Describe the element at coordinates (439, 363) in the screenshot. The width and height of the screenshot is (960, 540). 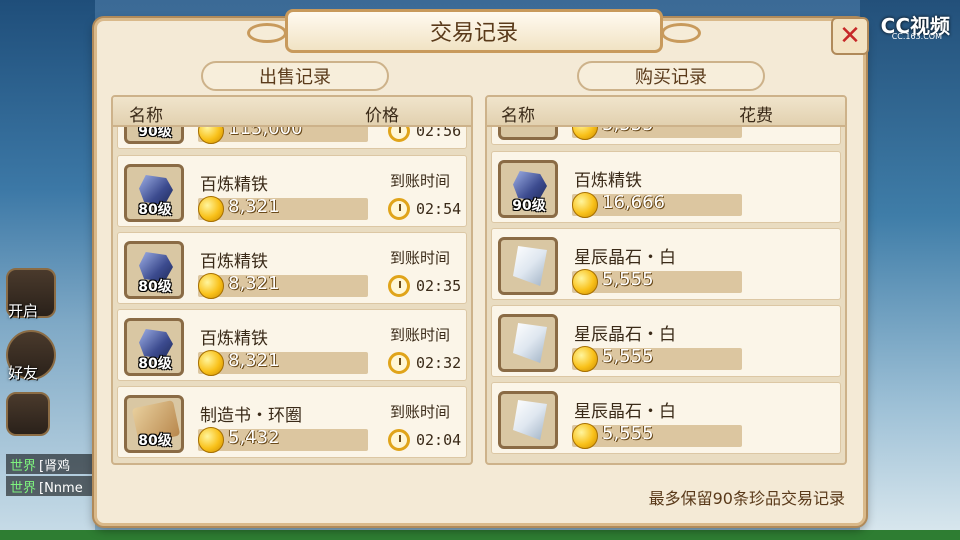
I see `arrive-time: 02:32` at that location.